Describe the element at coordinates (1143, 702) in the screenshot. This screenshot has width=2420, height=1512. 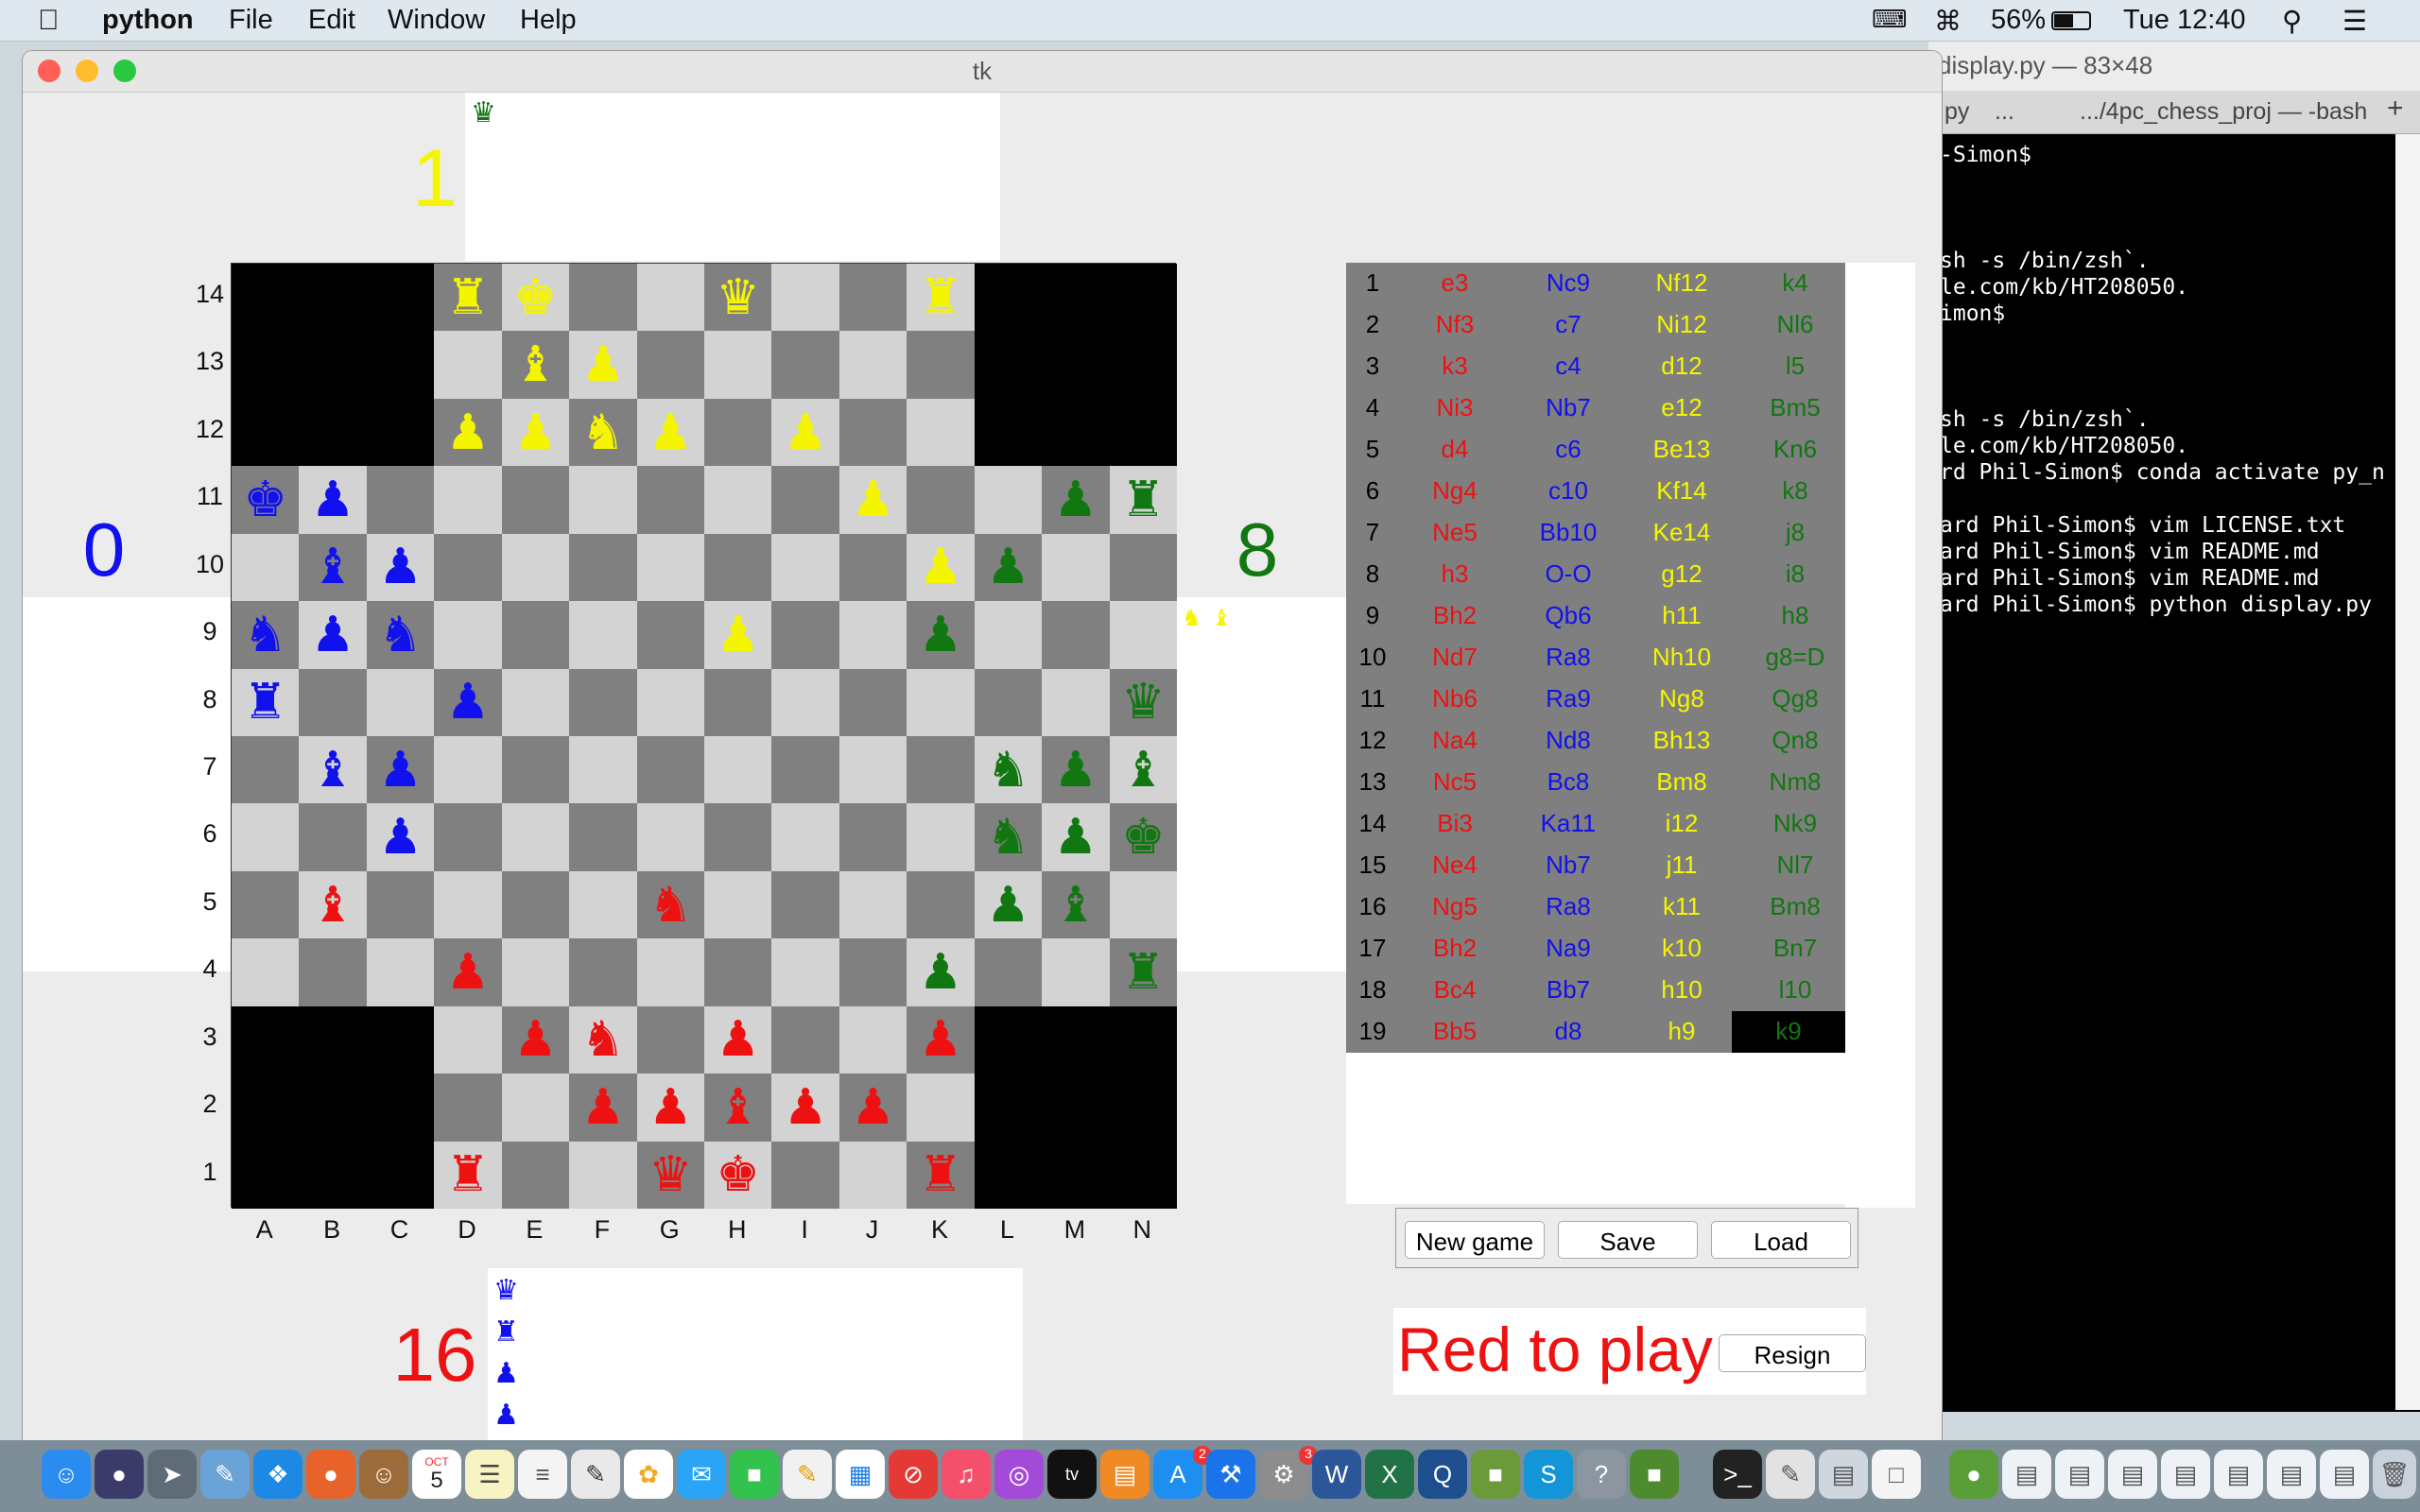
I see `square-n8: ♛` at that location.